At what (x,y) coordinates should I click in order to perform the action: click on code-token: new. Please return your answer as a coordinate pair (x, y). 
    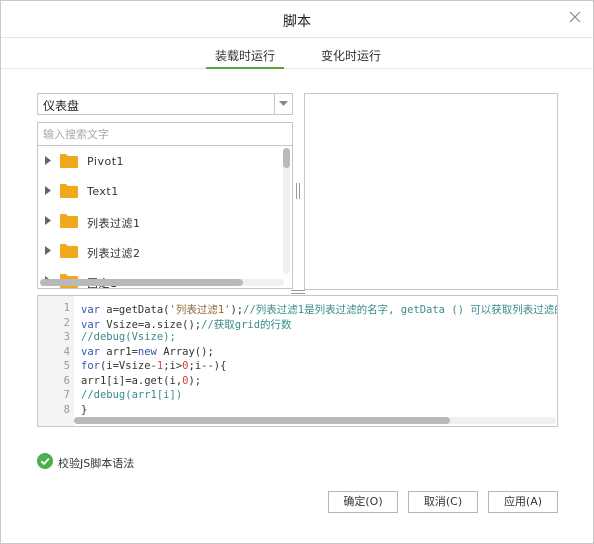
    Looking at the image, I should click on (147, 351).